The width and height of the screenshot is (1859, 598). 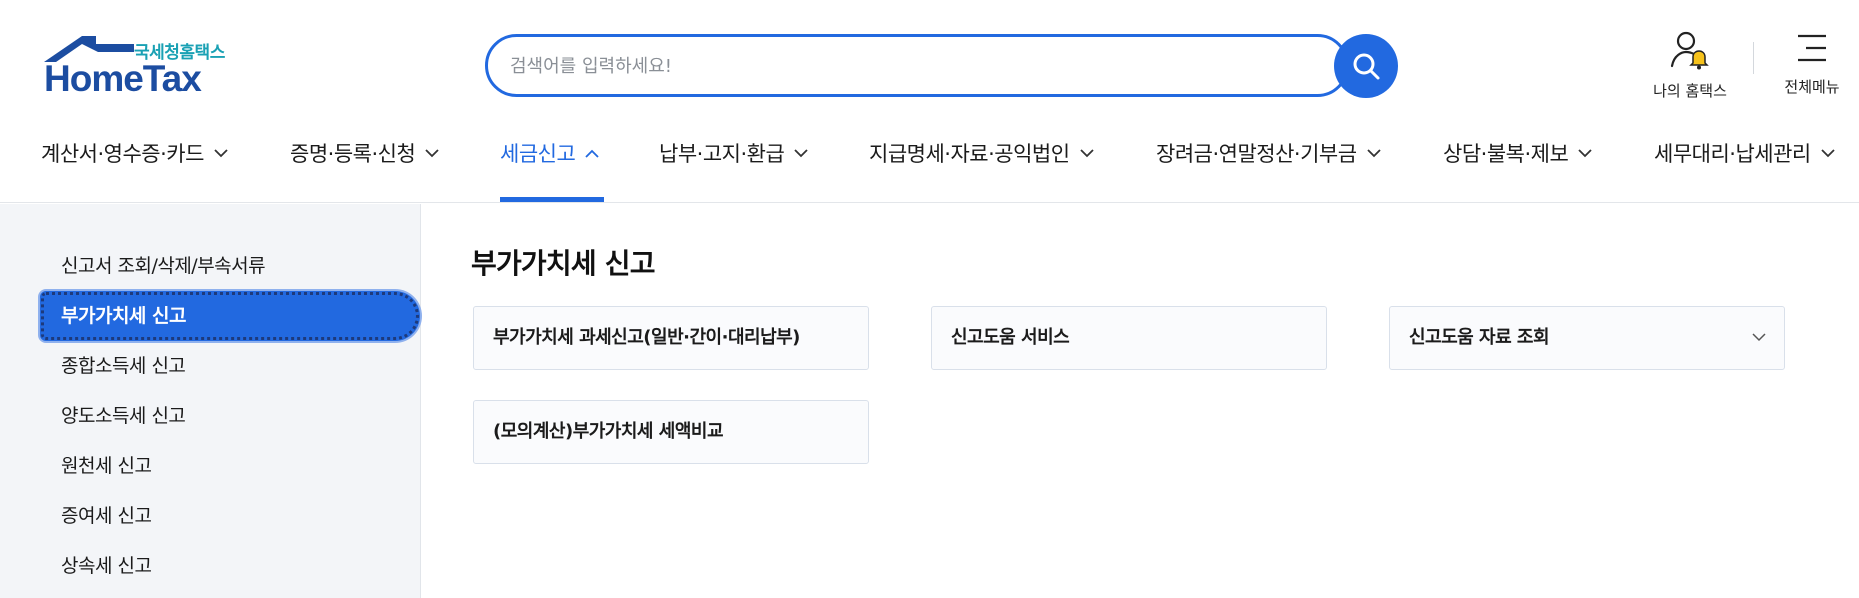 What do you see at coordinates (353, 154) in the screenshot?
I see `gnb-item-label: 증명·등록·신청` at bounding box center [353, 154].